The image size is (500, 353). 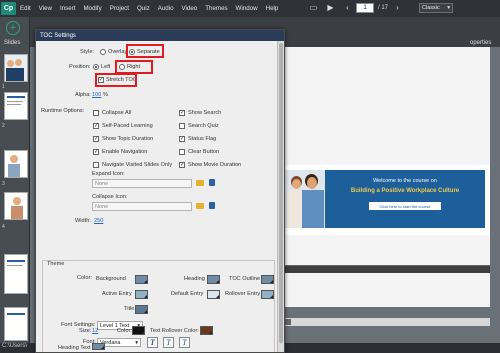 I want to click on rollover-entry-color-swatch, so click(x=267, y=294).